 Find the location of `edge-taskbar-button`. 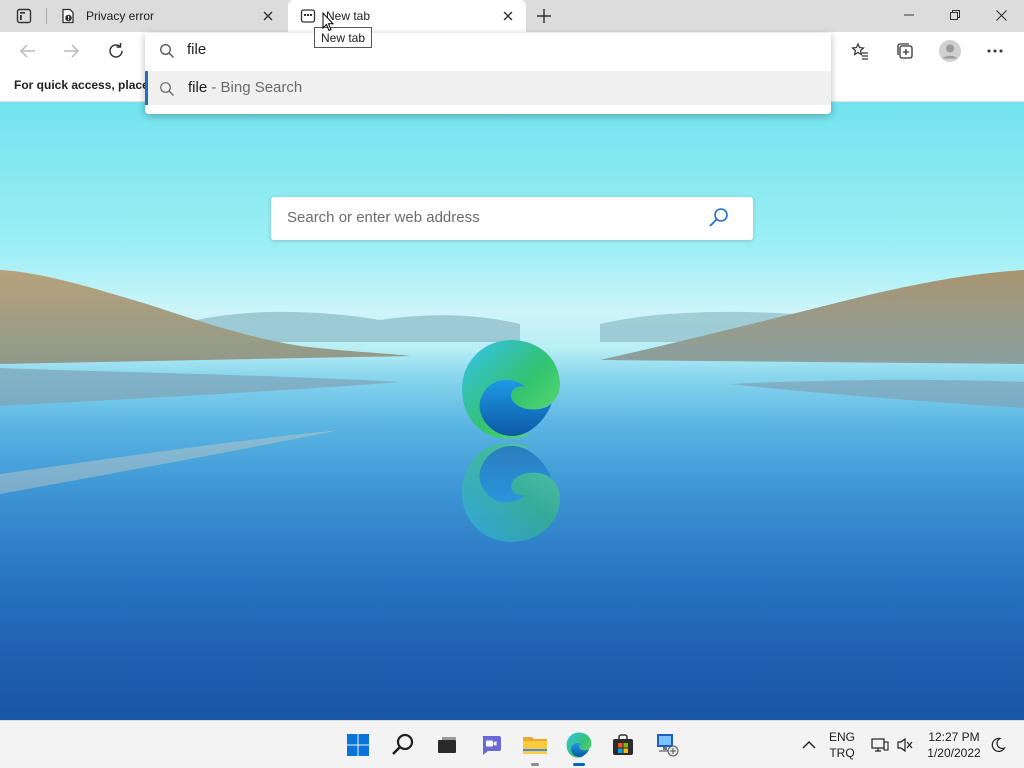

edge-taskbar-button is located at coordinates (579, 747).